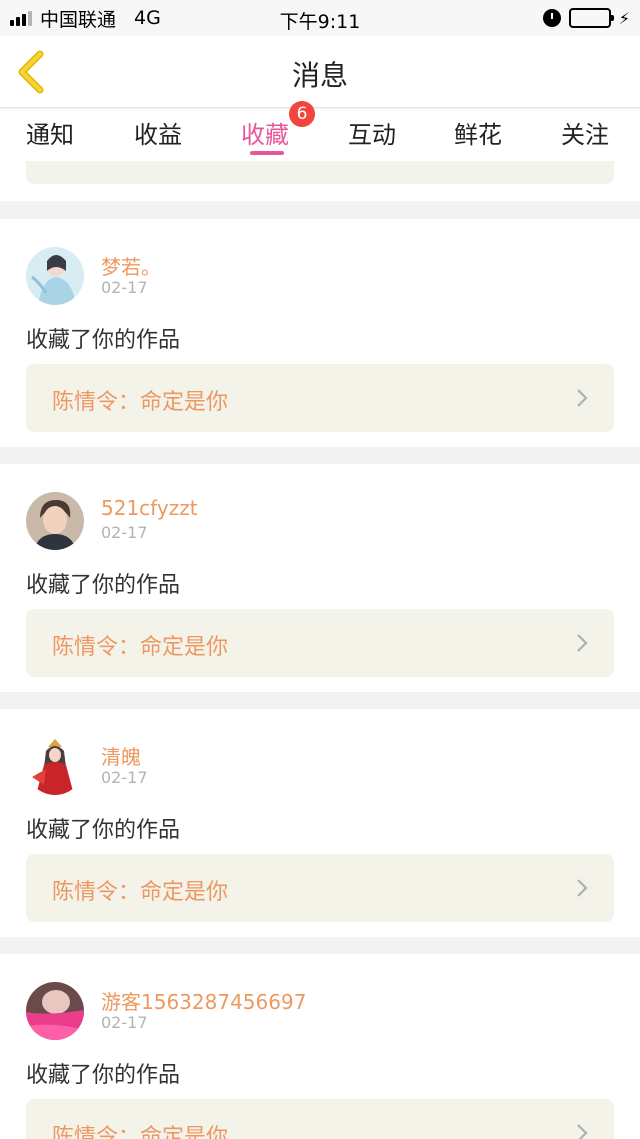  What do you see at coordinates (203, 1000) in the screenshot?
I see `username: 游客1563287456697` at bounding box center [203, 1000].